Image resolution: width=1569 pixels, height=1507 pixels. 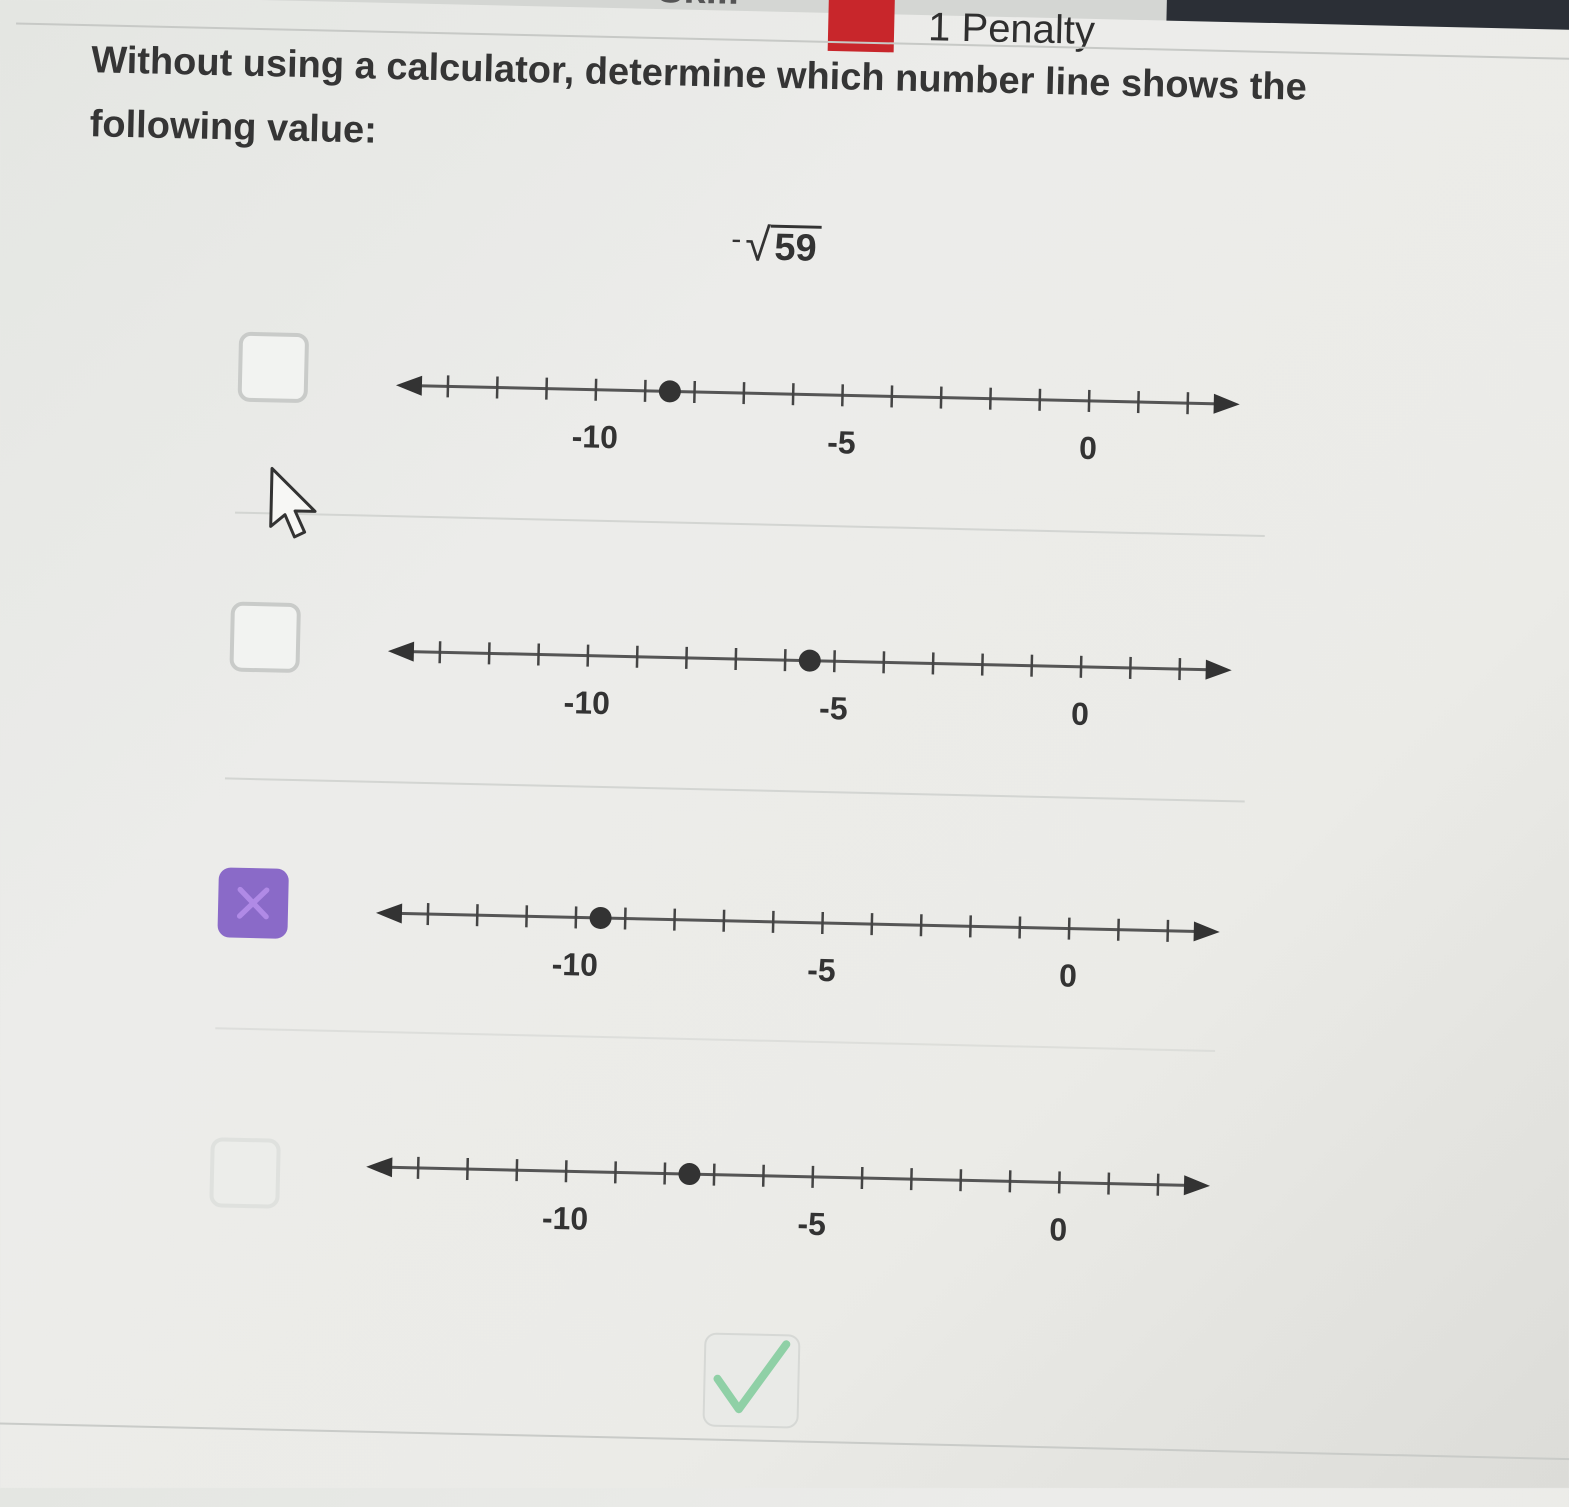 I want to click on check-icon, so click(x=751, y=1380).